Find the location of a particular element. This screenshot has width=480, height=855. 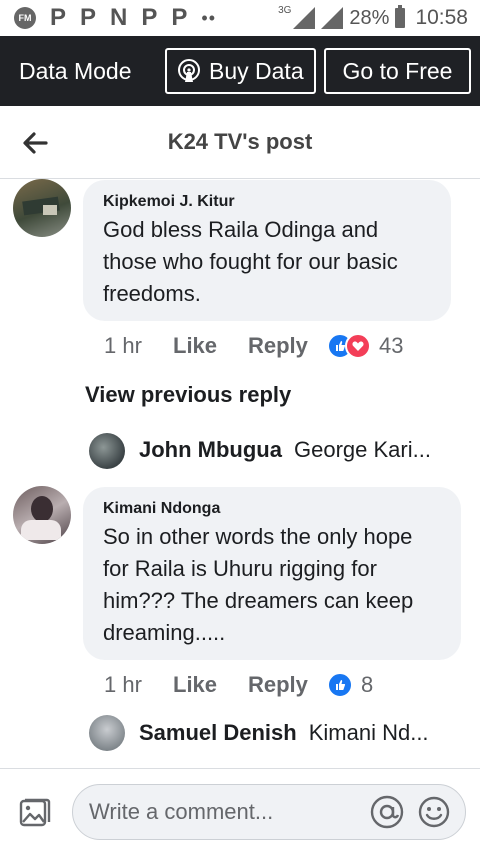

buy-data-label: Buy Data is located at coordinates (256, 70).